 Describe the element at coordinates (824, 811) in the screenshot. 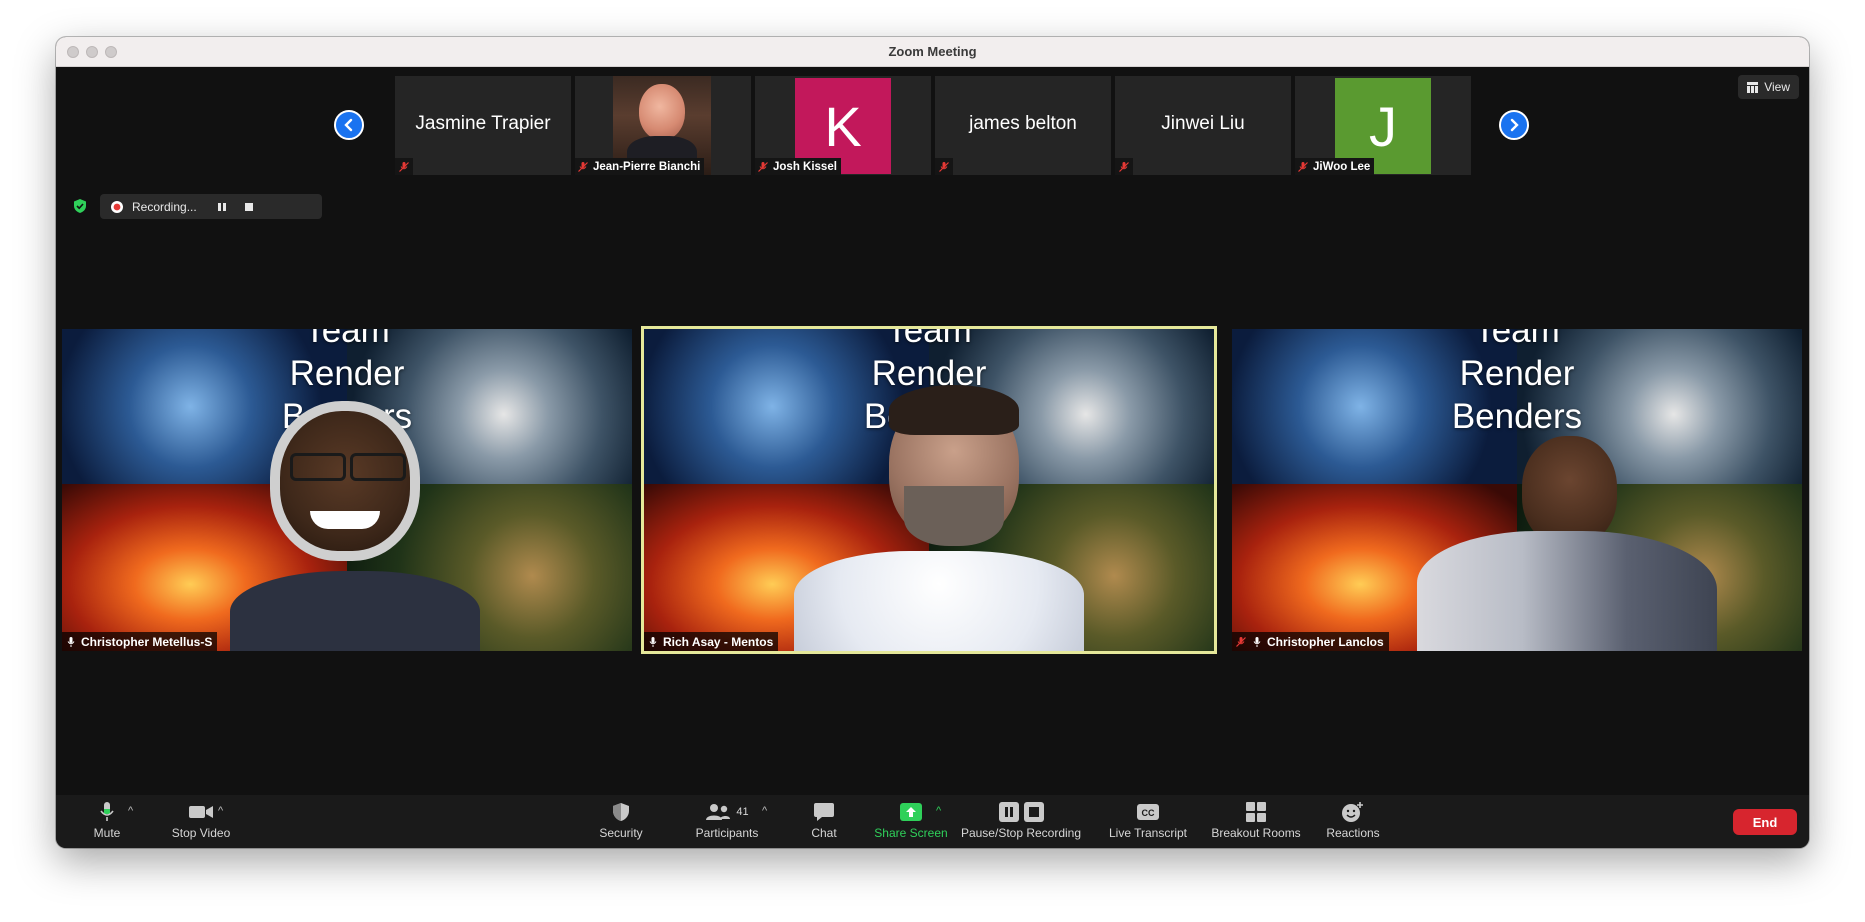

I see `chat-bubble-icon` at that location.